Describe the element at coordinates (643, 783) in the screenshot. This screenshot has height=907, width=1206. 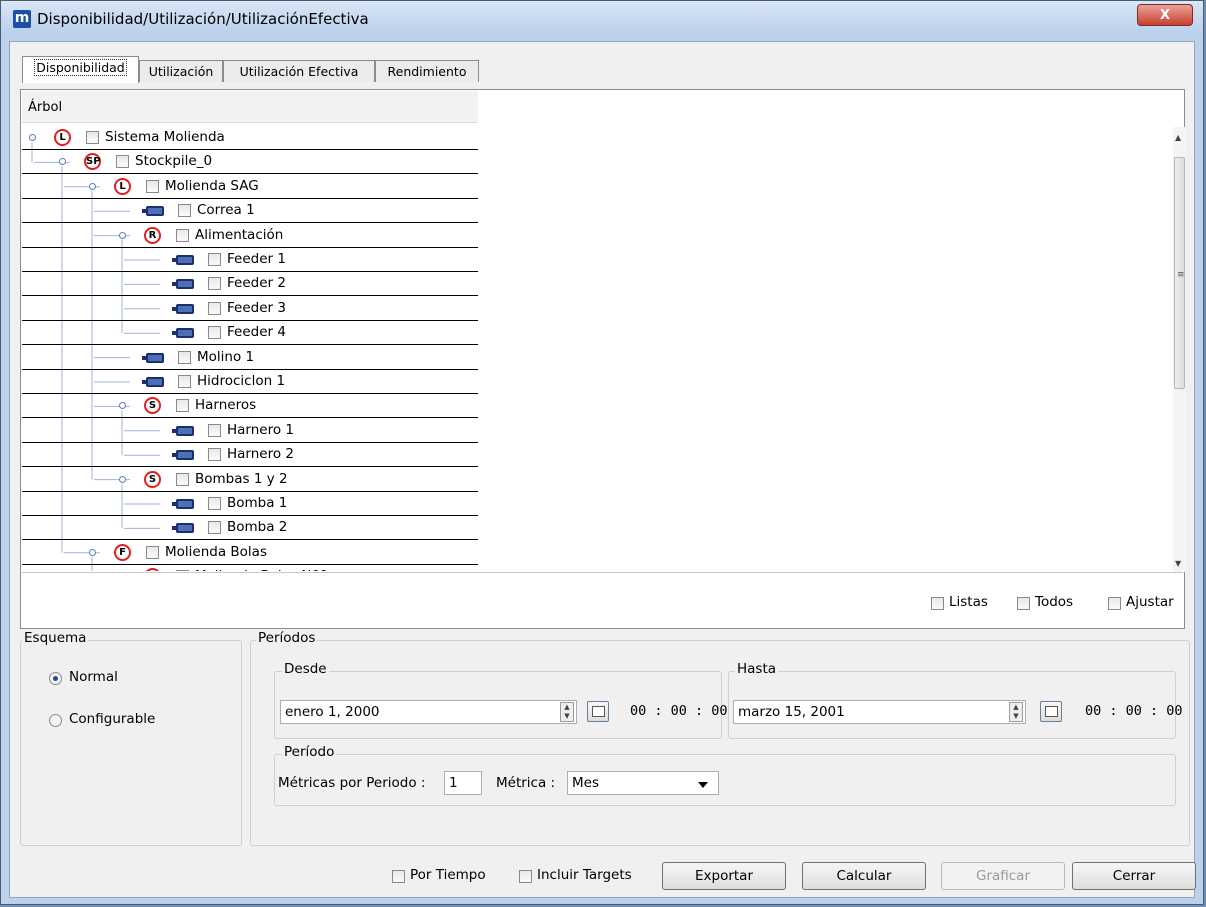
I see `metrica-select: Mes` at that location.